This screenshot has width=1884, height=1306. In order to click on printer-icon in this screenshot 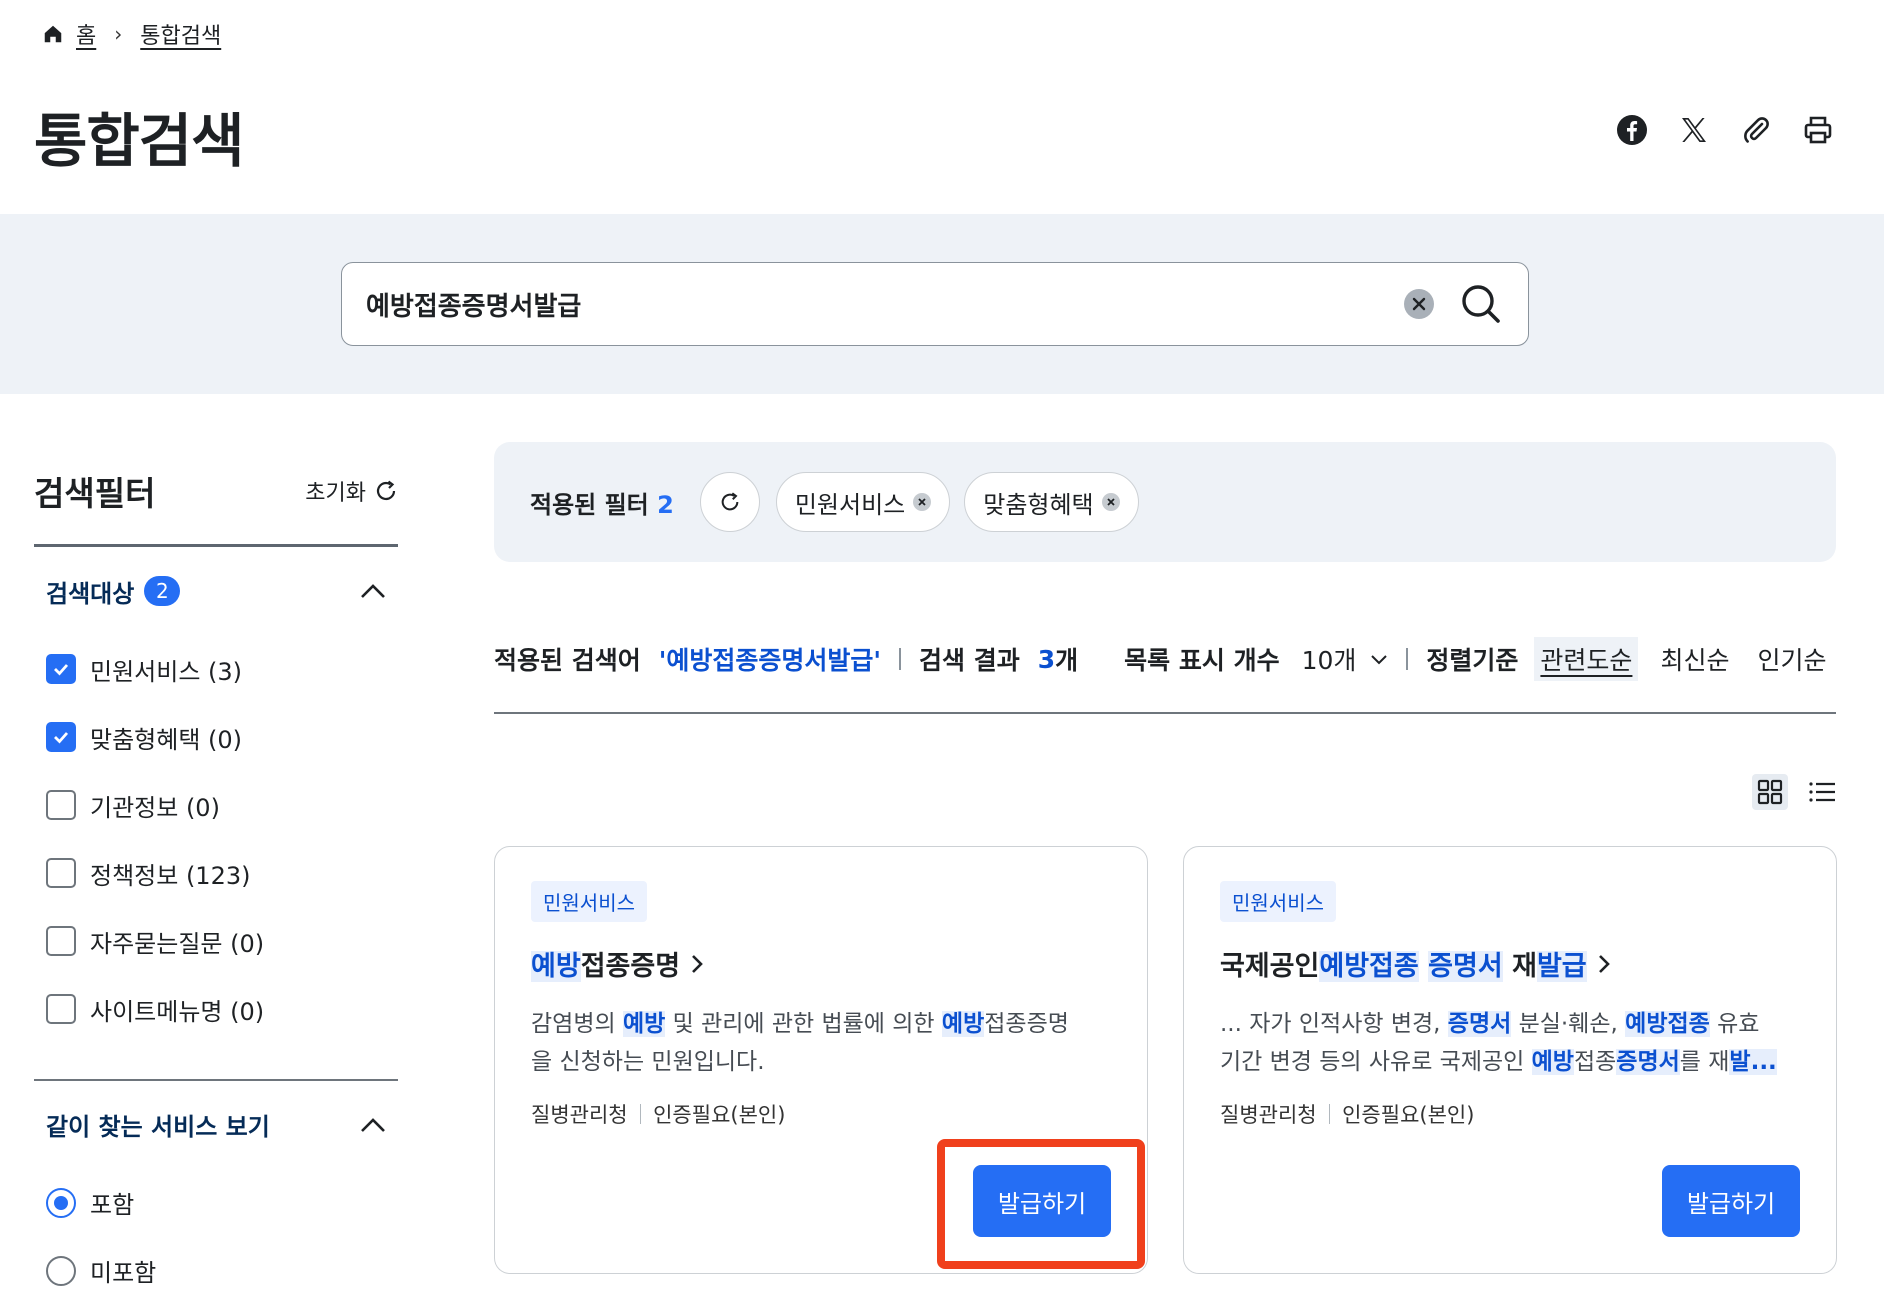, I will do `click(1818, 130)`.